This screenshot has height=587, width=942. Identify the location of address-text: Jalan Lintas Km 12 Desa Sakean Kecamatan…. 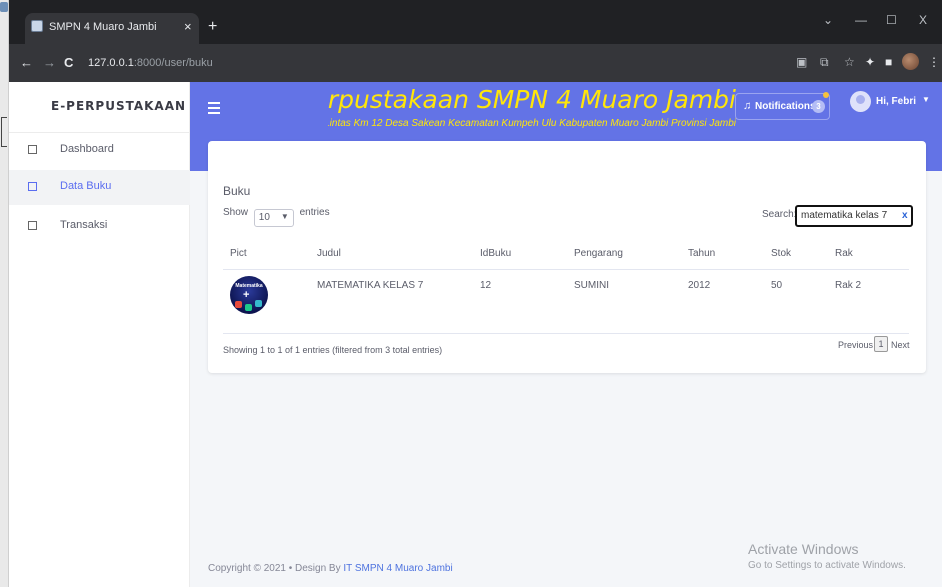
(532, 123).